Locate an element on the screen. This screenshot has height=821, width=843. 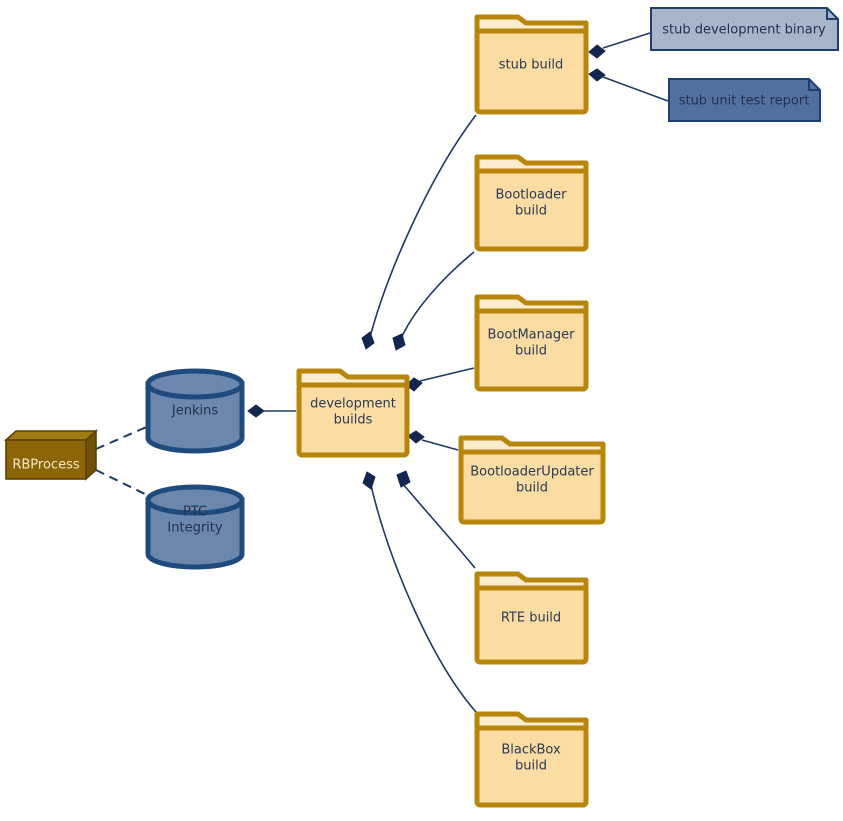
node-development-builds: development builds is located at coordinates (353, 413).